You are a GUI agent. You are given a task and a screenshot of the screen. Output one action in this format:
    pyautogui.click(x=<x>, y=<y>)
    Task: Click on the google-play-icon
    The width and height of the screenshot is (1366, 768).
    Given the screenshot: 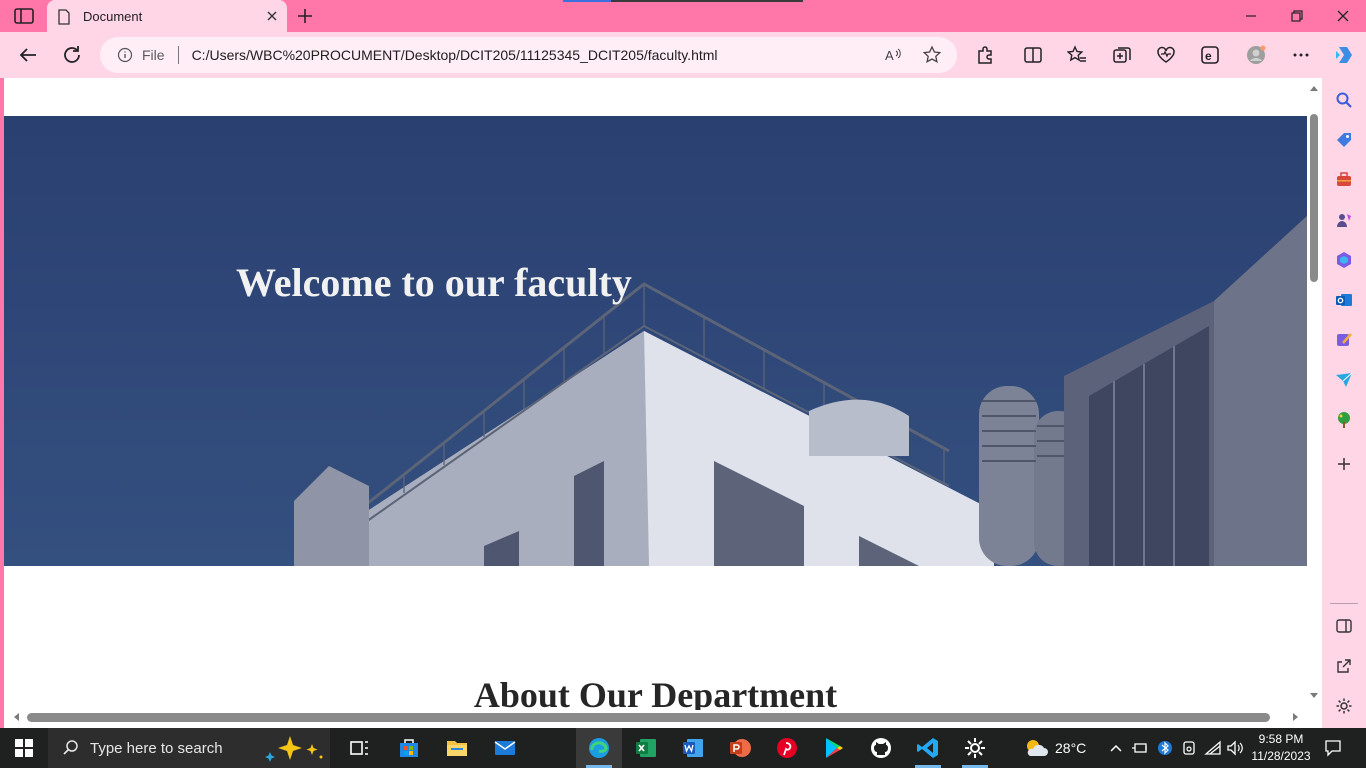 What is the action you would take?
    pyautogui.click(x=834, y=748)
    